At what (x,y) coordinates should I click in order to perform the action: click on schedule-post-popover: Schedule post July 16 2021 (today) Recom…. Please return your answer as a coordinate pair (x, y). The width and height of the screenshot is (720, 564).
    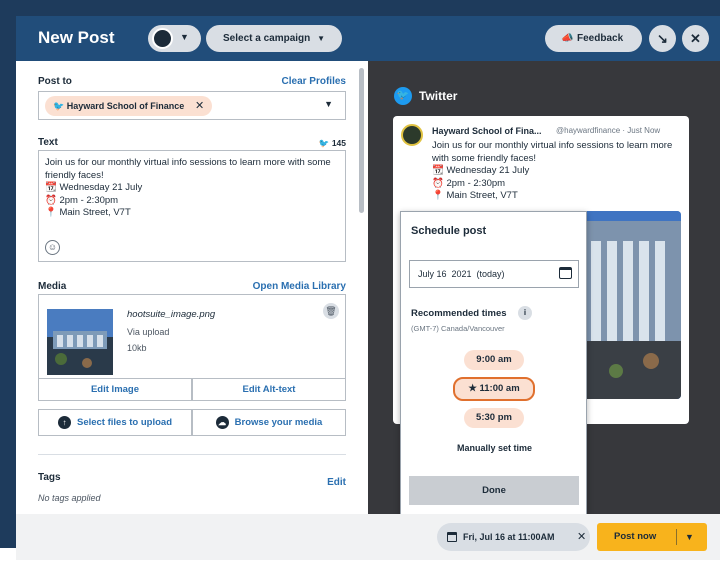
    Looking at the image, I should click on (493, 363).